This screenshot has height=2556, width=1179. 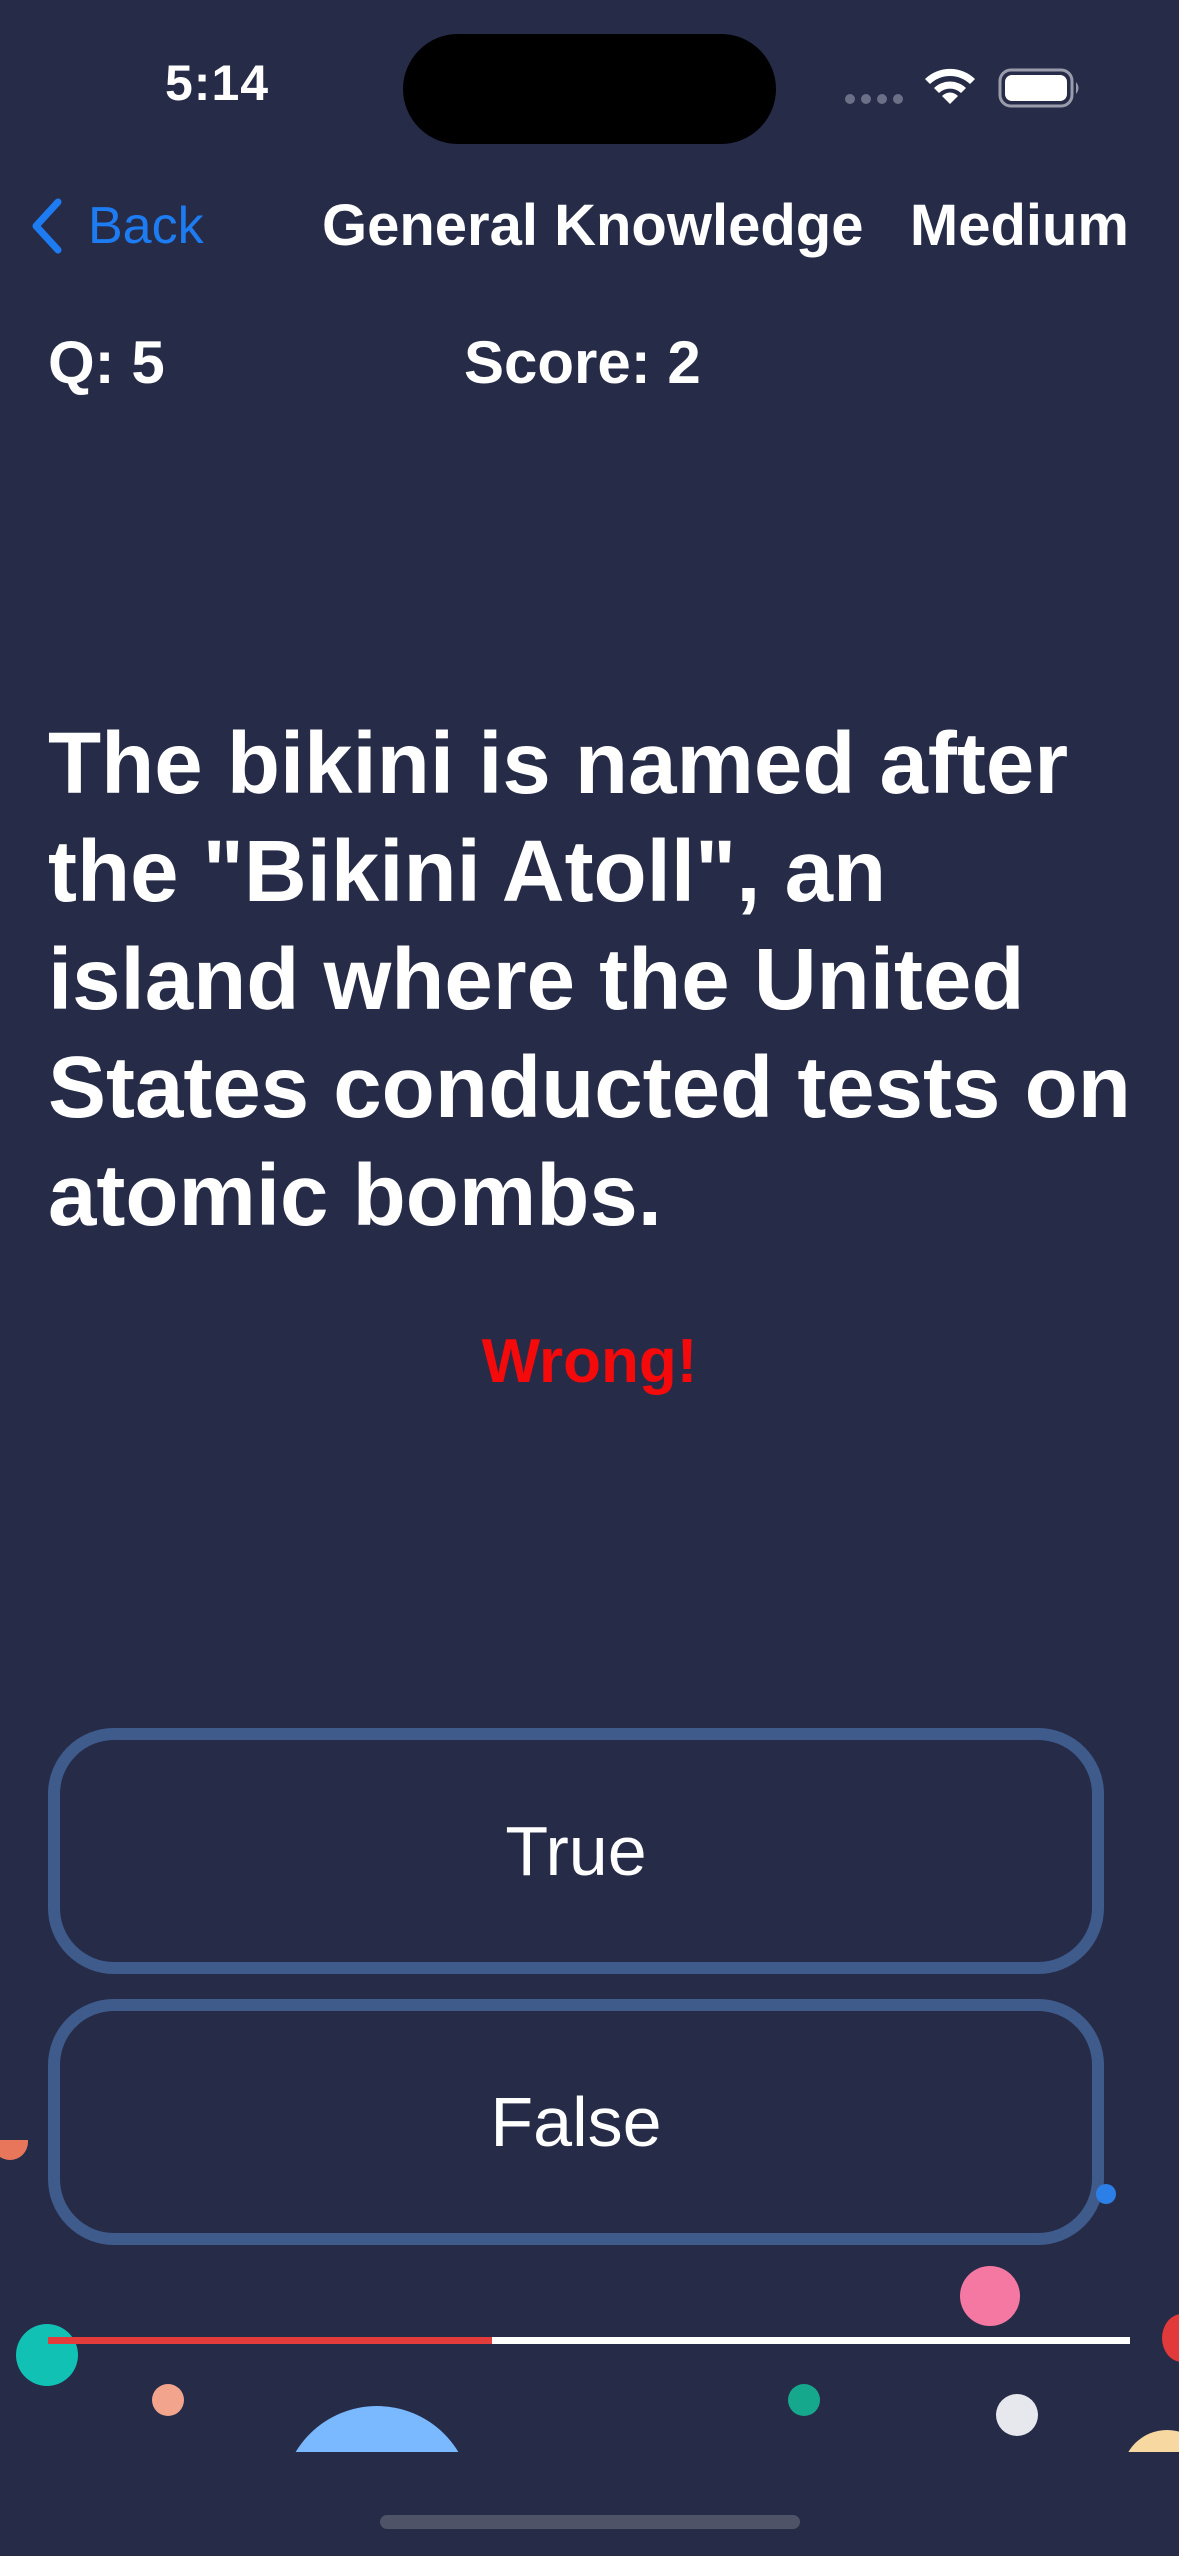 I want to click on progress-bar, so click(x=589, y=2340).